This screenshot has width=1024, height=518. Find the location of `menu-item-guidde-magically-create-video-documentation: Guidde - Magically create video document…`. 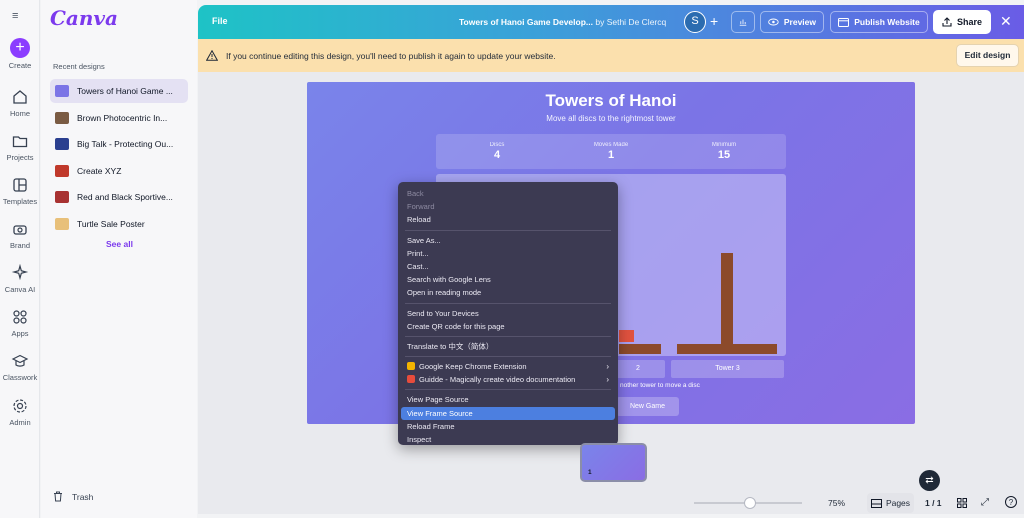

menu-item-guidde-magically-create-video-documentation: Guidde - Magically create video document… is located at coordinates (508, 379).